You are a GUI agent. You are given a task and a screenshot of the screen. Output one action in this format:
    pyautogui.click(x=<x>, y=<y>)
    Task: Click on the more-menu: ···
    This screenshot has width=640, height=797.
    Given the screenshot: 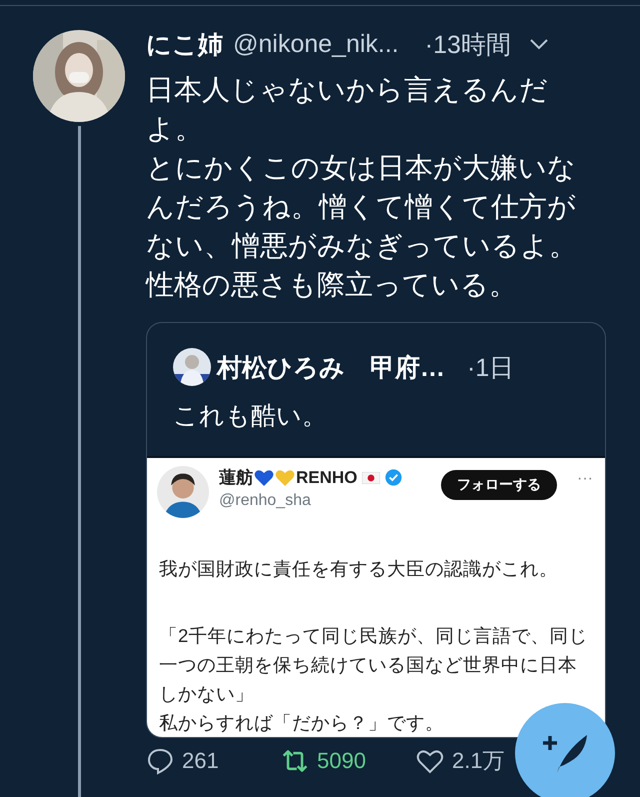 What is the action you would take?
    pyautogui.click(x=585, y=479)
    